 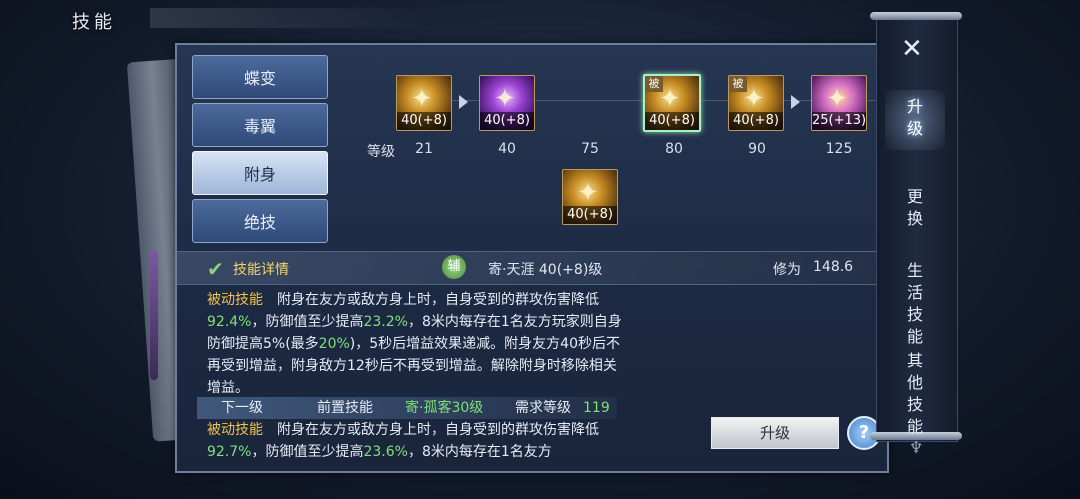 What do you see at coordinates (242, 408) in the screenshot?
I see `next-level-label: 下一级` at bounding box center [242, 408].